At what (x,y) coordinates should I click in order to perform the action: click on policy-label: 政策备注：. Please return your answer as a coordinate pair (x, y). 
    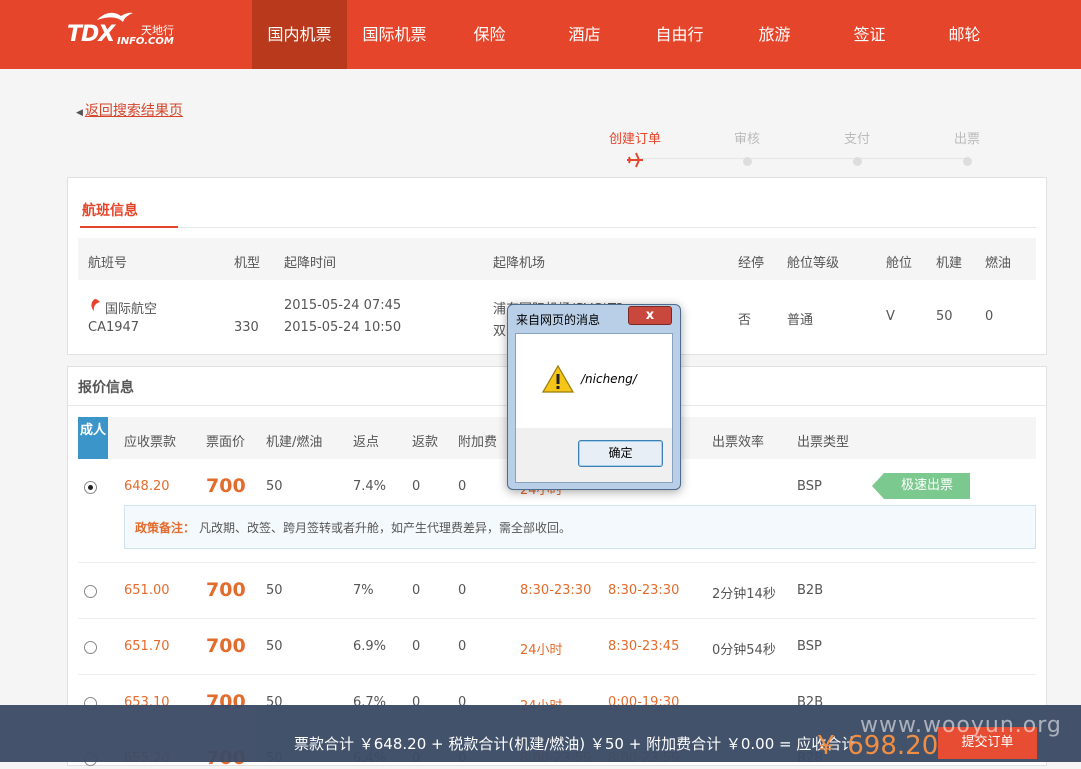
    Looking at the image, I should click on (165, 528).